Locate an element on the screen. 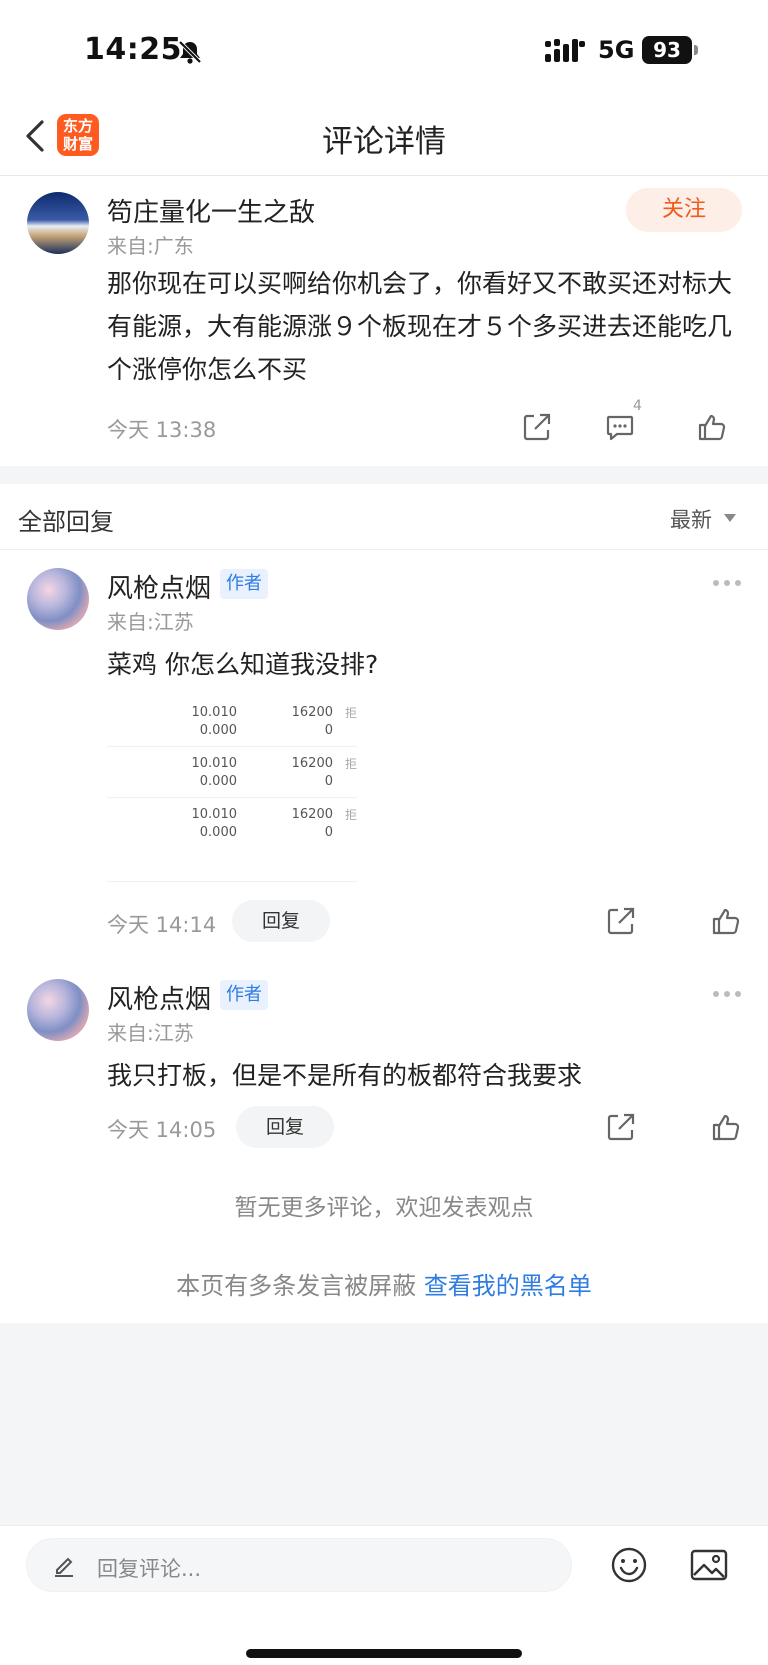 This screenshot has height=1665, width=768. bell-slash-icon is located at coordinates (190, 52).